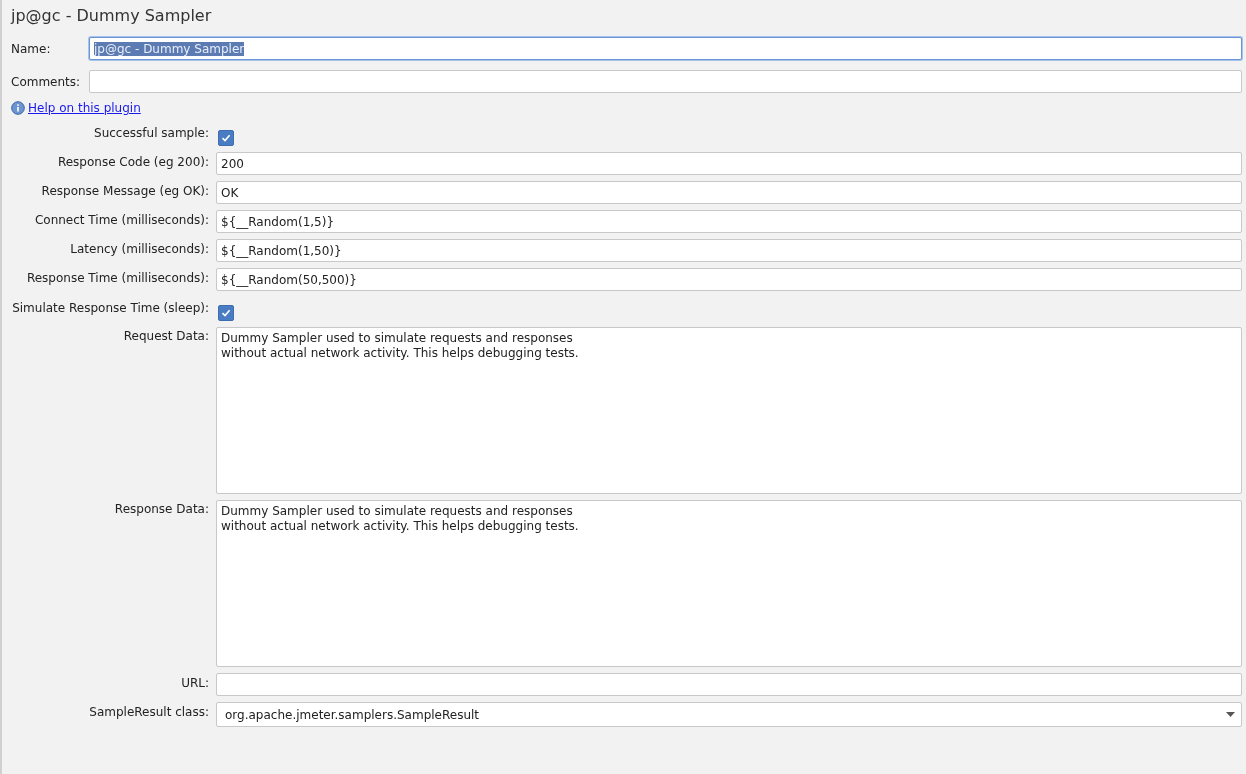 Image resolution: width=1246 pixels, height=774 pixels. Describe the element at coordinates (729, 163) in the screenshot. I see `text-field: 200` at that location.